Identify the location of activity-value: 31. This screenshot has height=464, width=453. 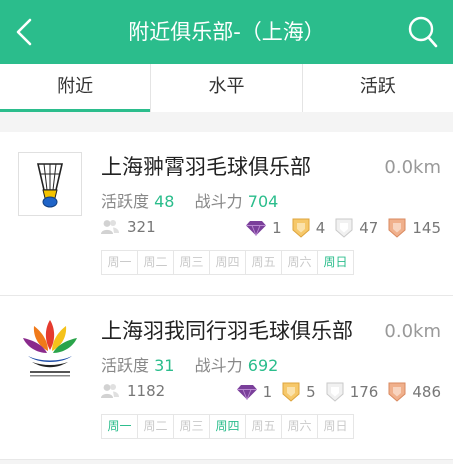
(164, 365).